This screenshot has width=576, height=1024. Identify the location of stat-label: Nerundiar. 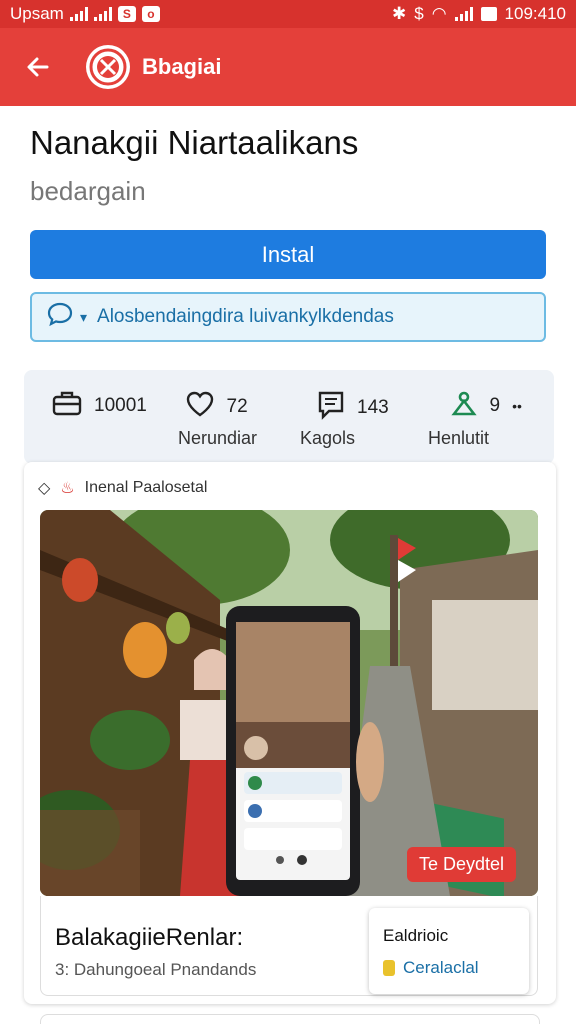
(218, 438).